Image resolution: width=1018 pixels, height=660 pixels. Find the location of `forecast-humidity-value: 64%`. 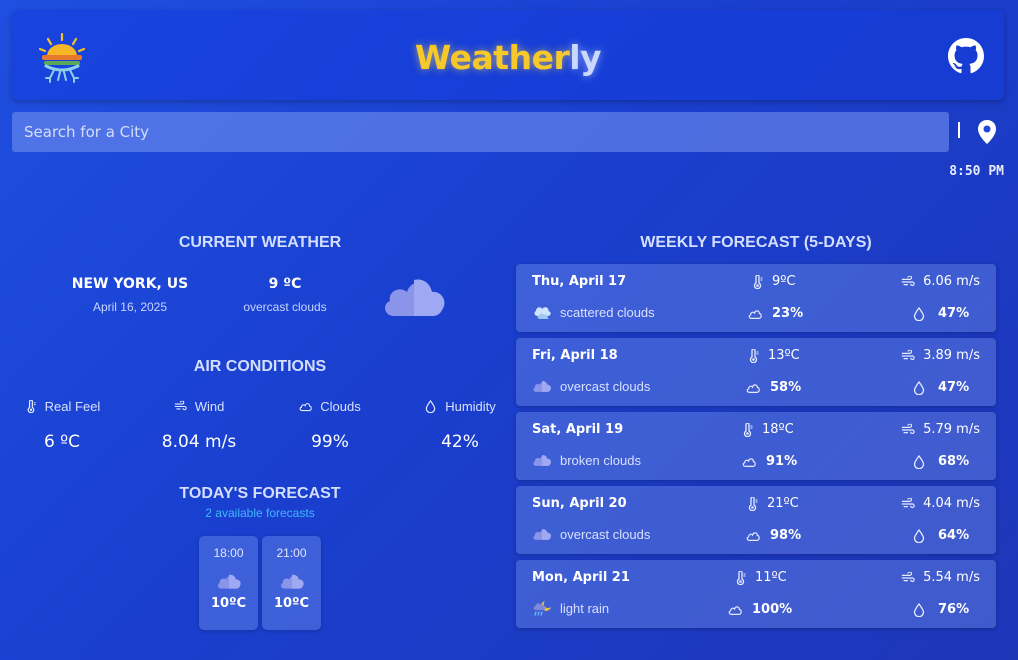

forecast-humidity-value: 64% is located at coordinates (954, 535).